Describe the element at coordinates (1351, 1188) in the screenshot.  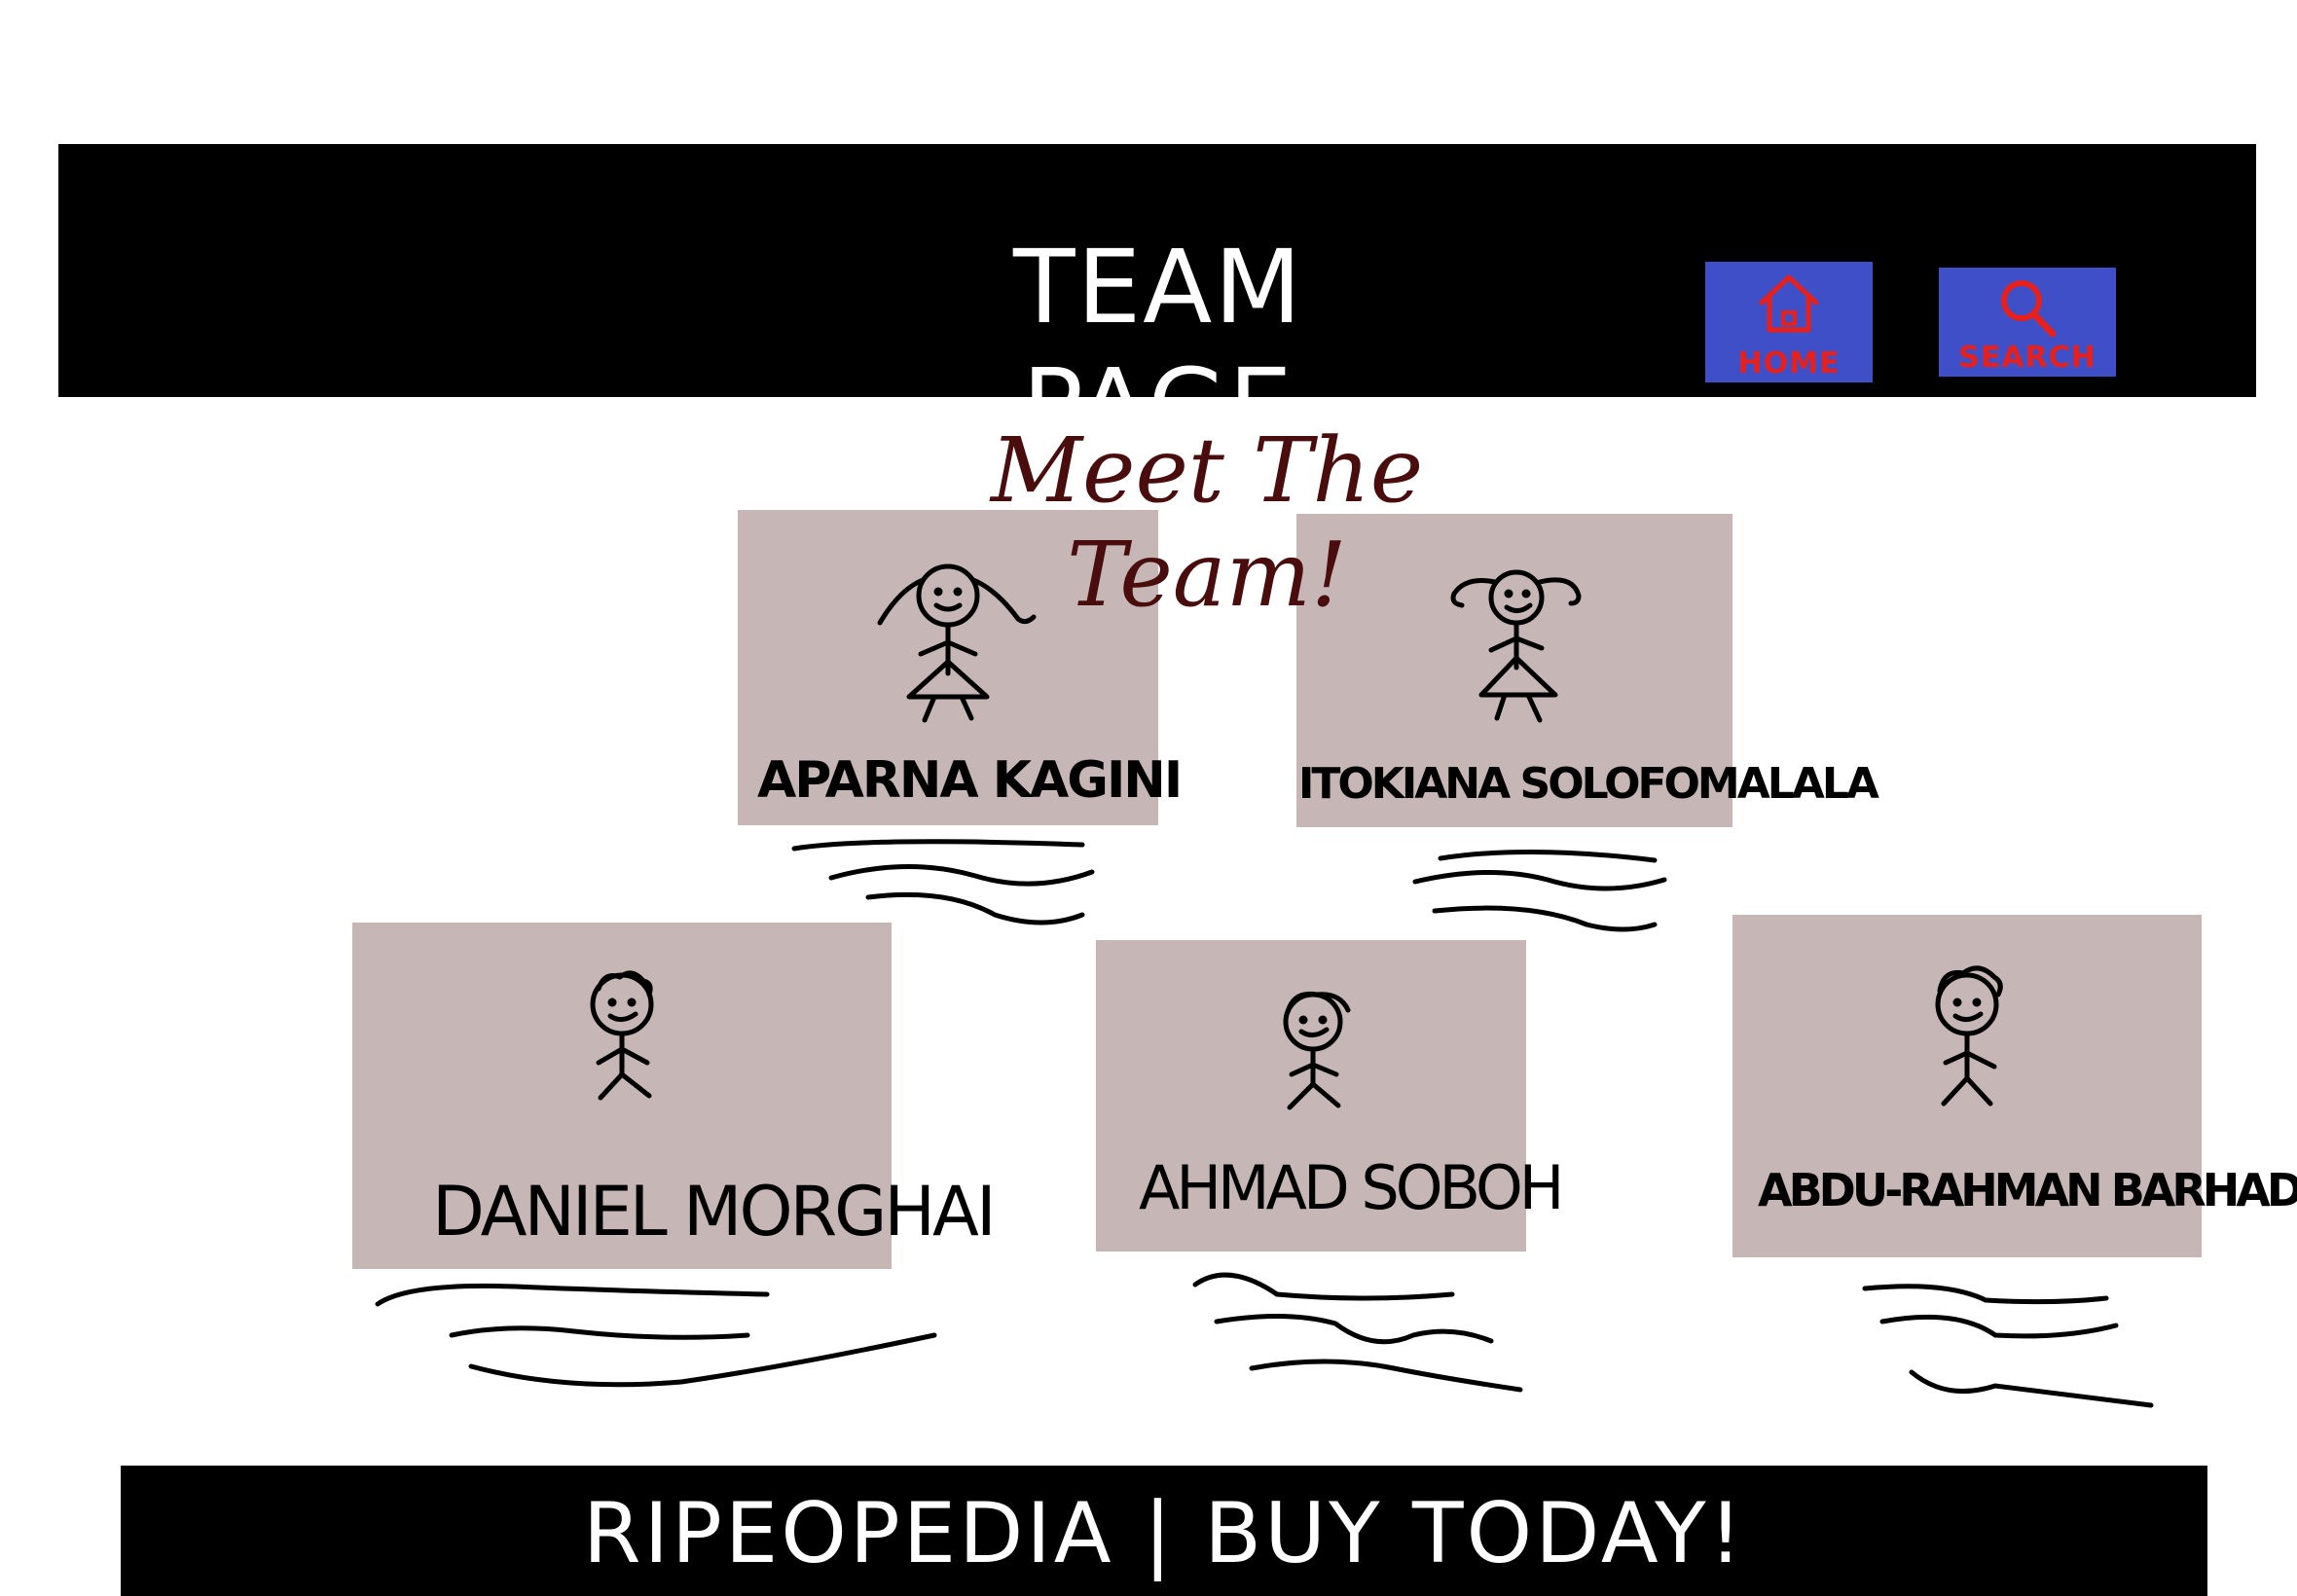
I see `team-member-name: AHMAD SOBOH` at that location.